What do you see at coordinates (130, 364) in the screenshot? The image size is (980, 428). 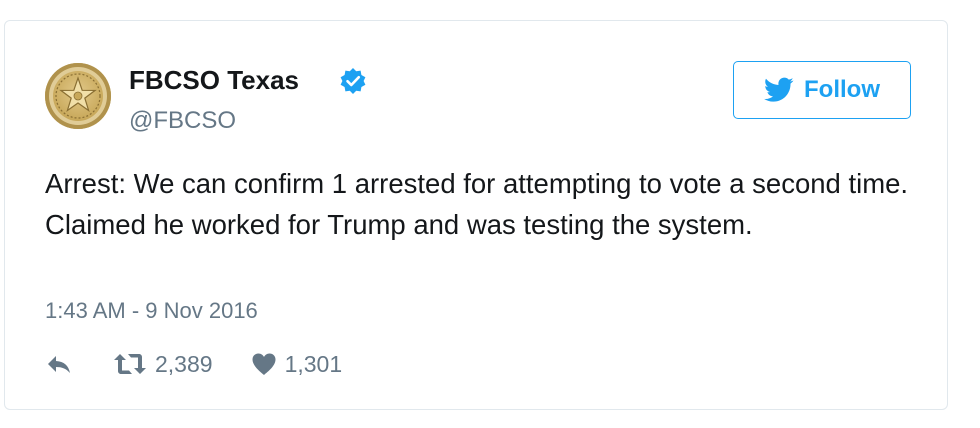 I see `retweet-icon` at bounding box center [130, 364].